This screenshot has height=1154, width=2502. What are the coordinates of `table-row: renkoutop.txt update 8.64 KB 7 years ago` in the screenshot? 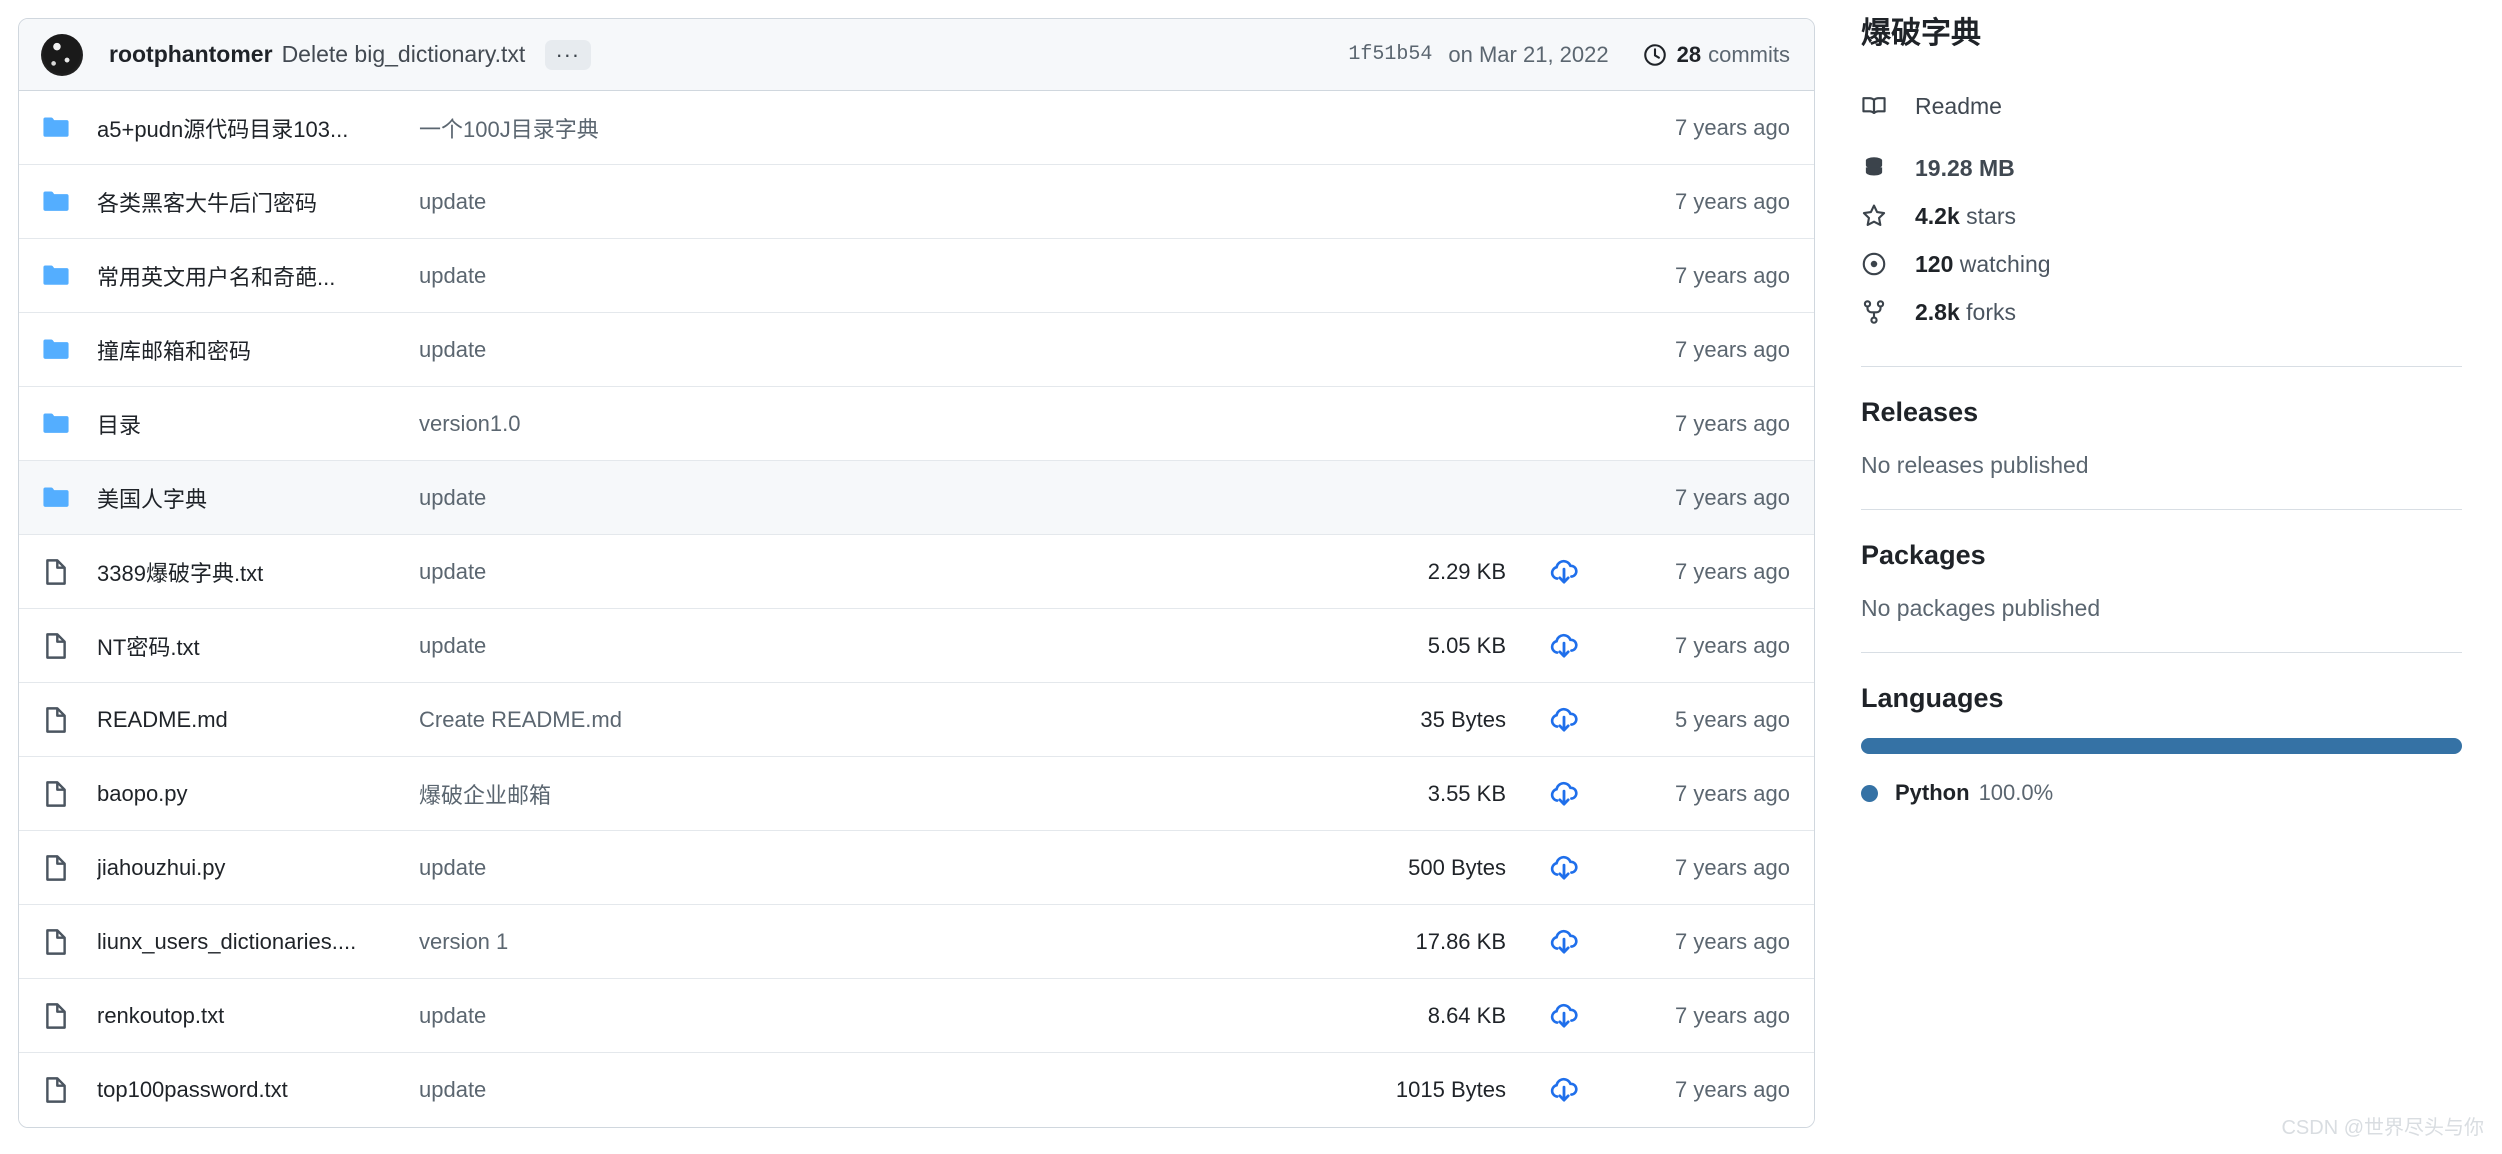 It's located at (916, 1016).